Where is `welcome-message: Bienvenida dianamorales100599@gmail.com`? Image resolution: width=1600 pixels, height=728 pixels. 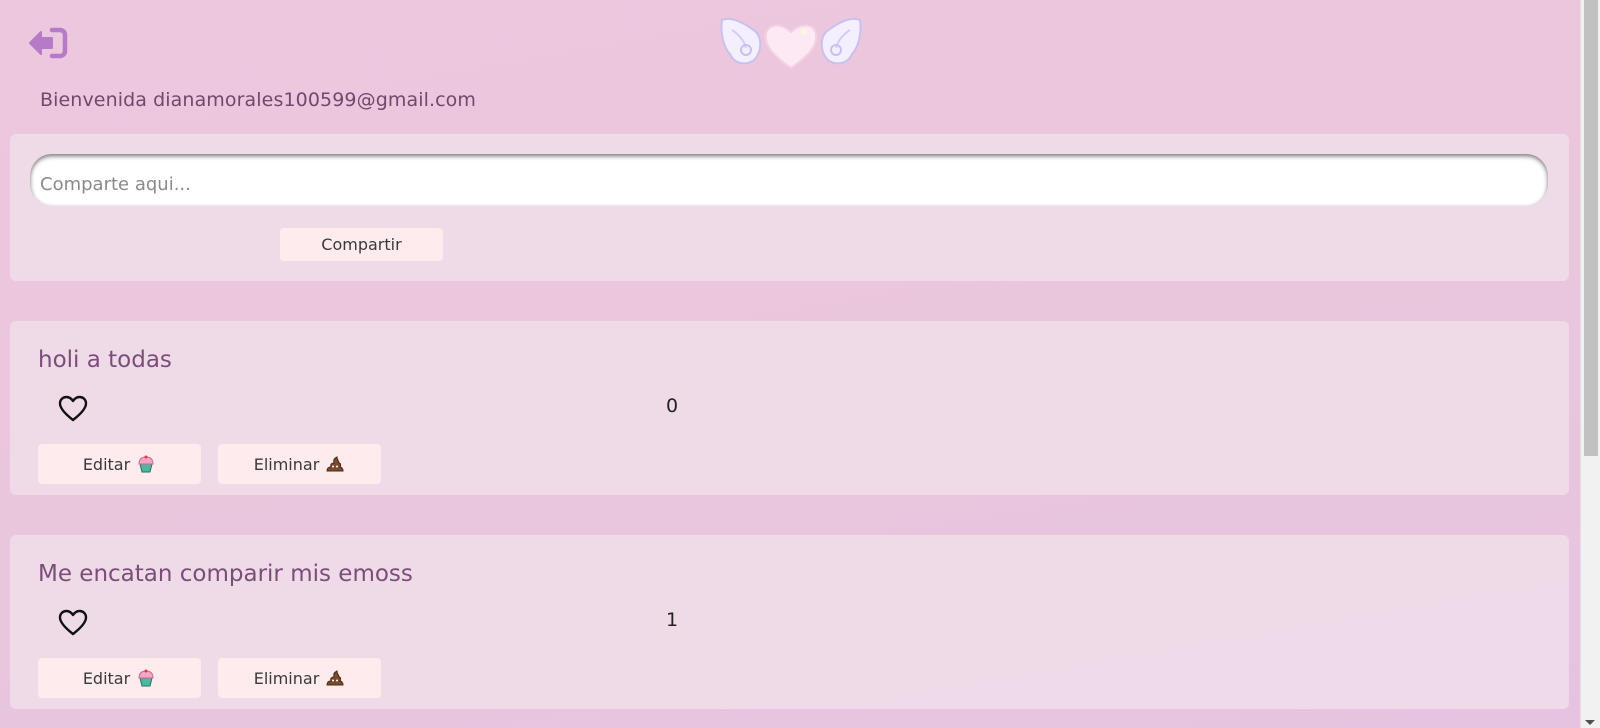
welcome-message: Bienvenida dianamorales100599@gmail.com is located at coordinates (258, 100).